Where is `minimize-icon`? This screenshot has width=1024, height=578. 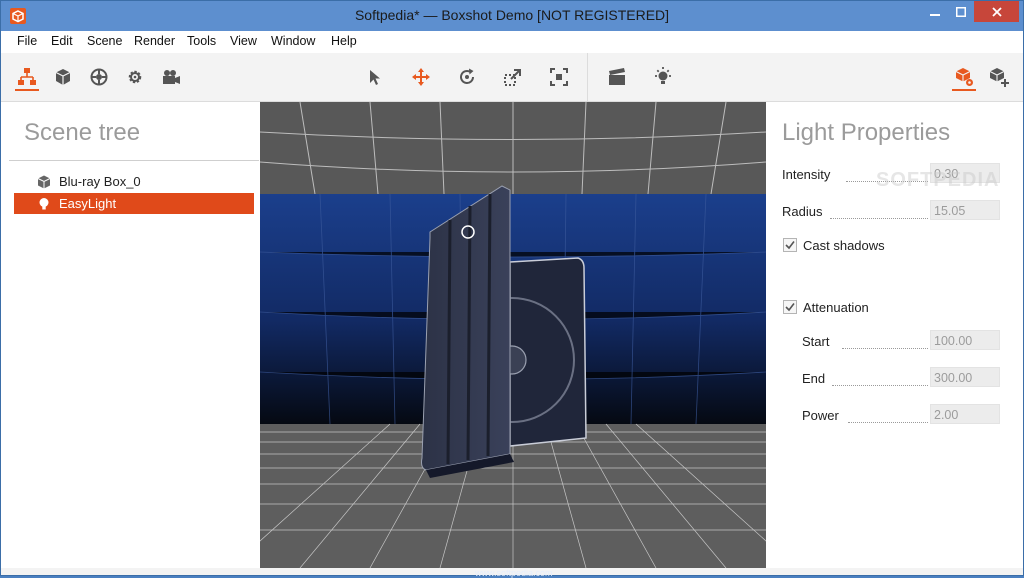 minimize-icon is located at coordinates (935, 14).